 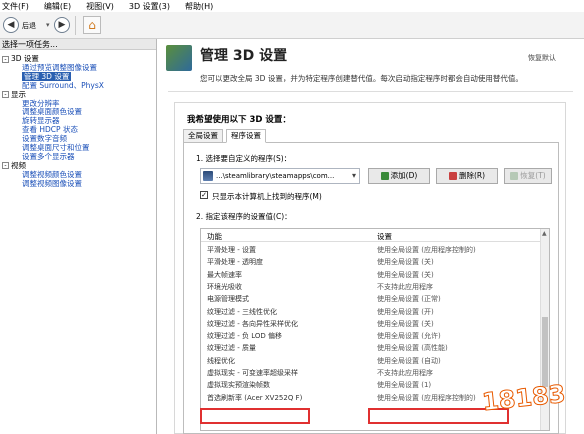 I want to click on page-title: 管理 3D 设置, so click(x=244, y=56).